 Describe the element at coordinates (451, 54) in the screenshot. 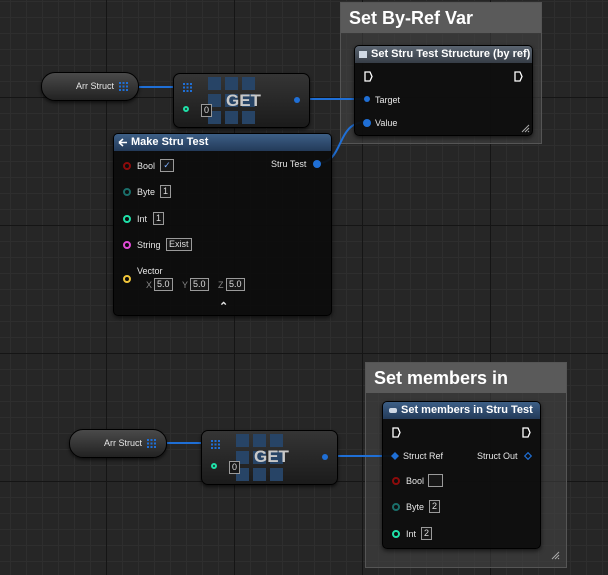

I see `set-by-ref-title: Set Stru Test Structure (by ref)` at that location.